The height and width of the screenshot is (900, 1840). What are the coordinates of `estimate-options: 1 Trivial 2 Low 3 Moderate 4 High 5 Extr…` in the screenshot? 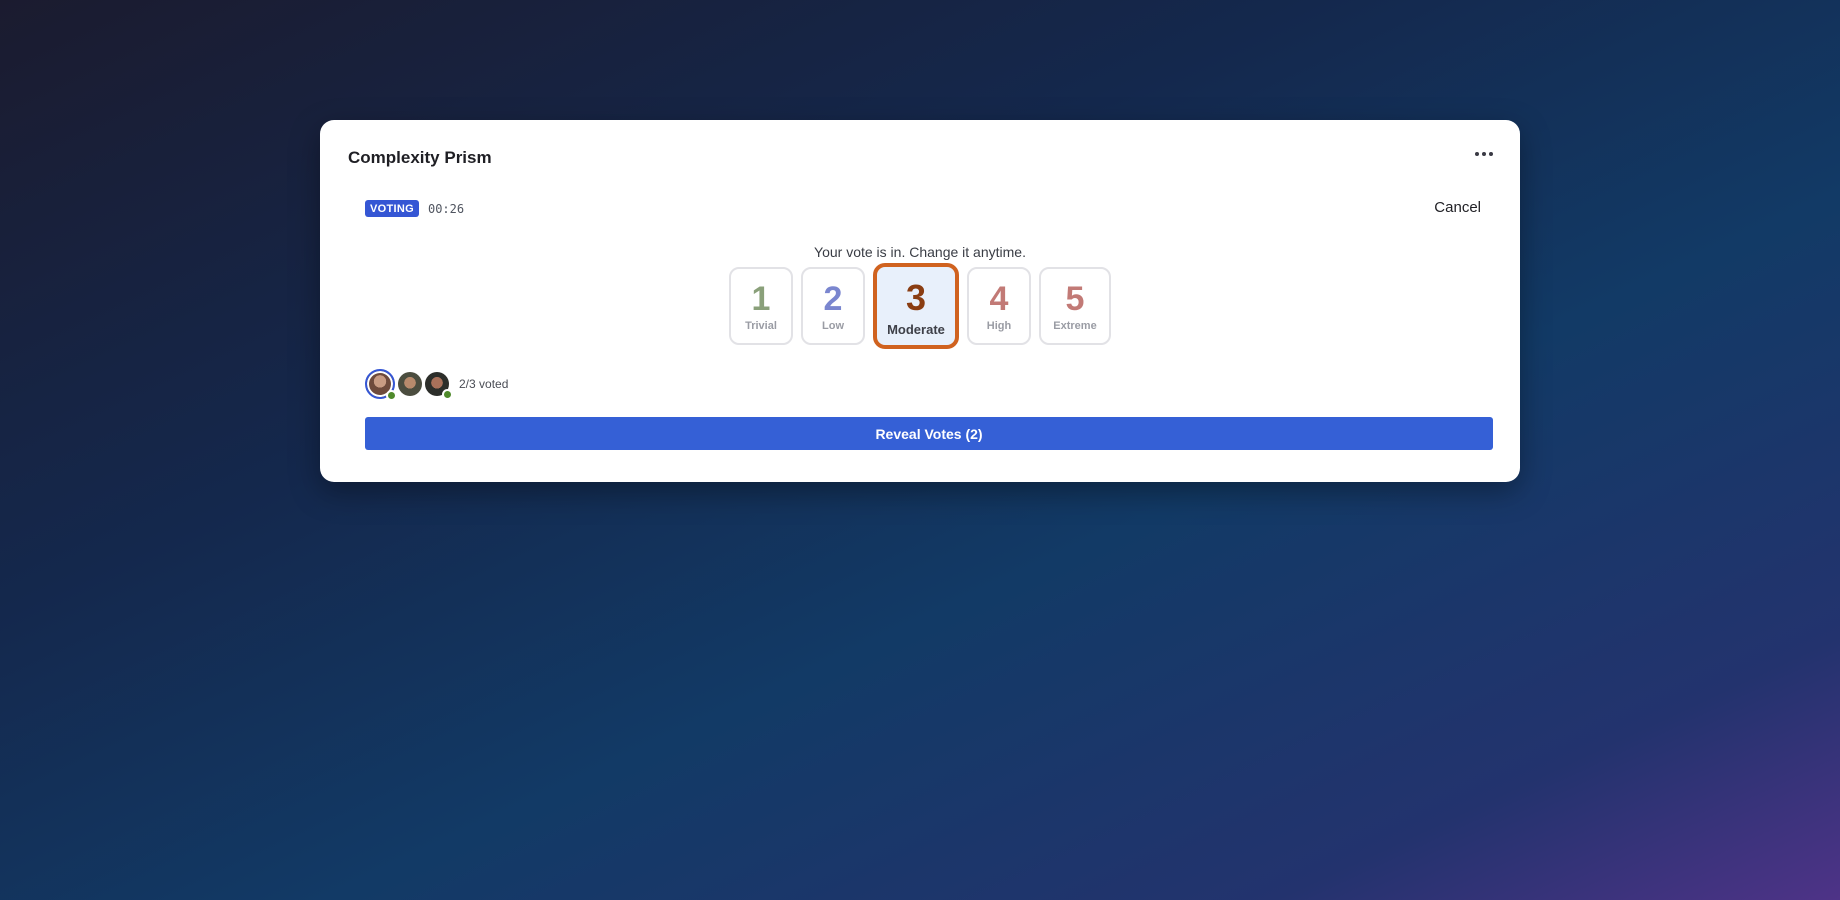 It's located at (920, 306).